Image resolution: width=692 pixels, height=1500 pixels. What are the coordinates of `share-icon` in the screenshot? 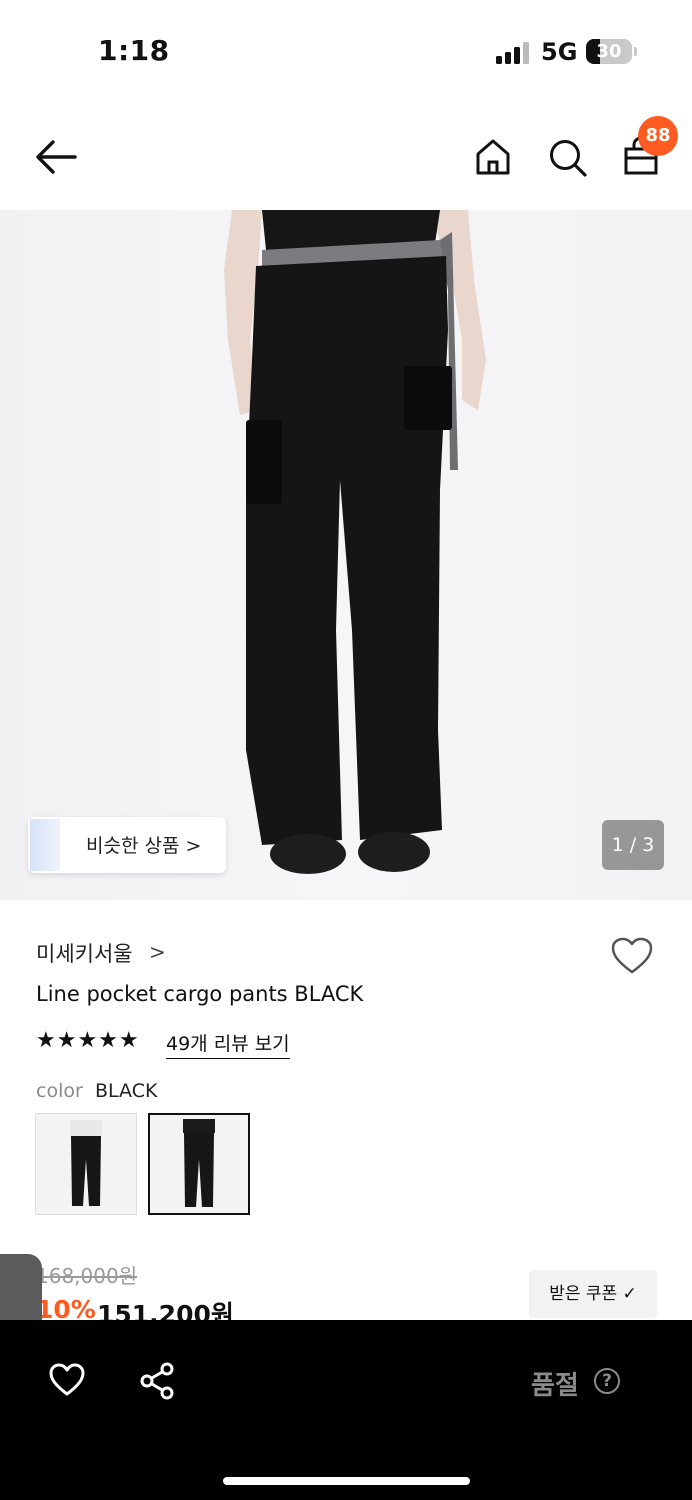 It's located at (157, 1381).